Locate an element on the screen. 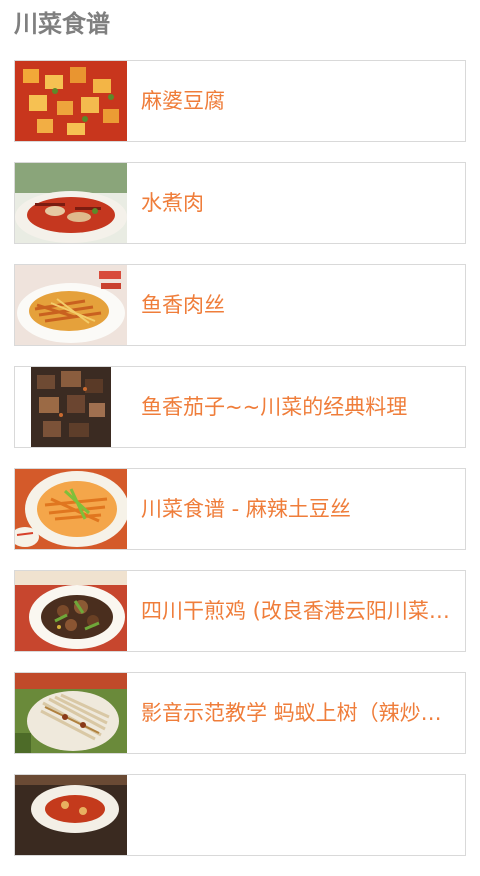 This screenshot has height=876, width=480. page-title: 川菜食谱 is located at coordinates (62, 24).